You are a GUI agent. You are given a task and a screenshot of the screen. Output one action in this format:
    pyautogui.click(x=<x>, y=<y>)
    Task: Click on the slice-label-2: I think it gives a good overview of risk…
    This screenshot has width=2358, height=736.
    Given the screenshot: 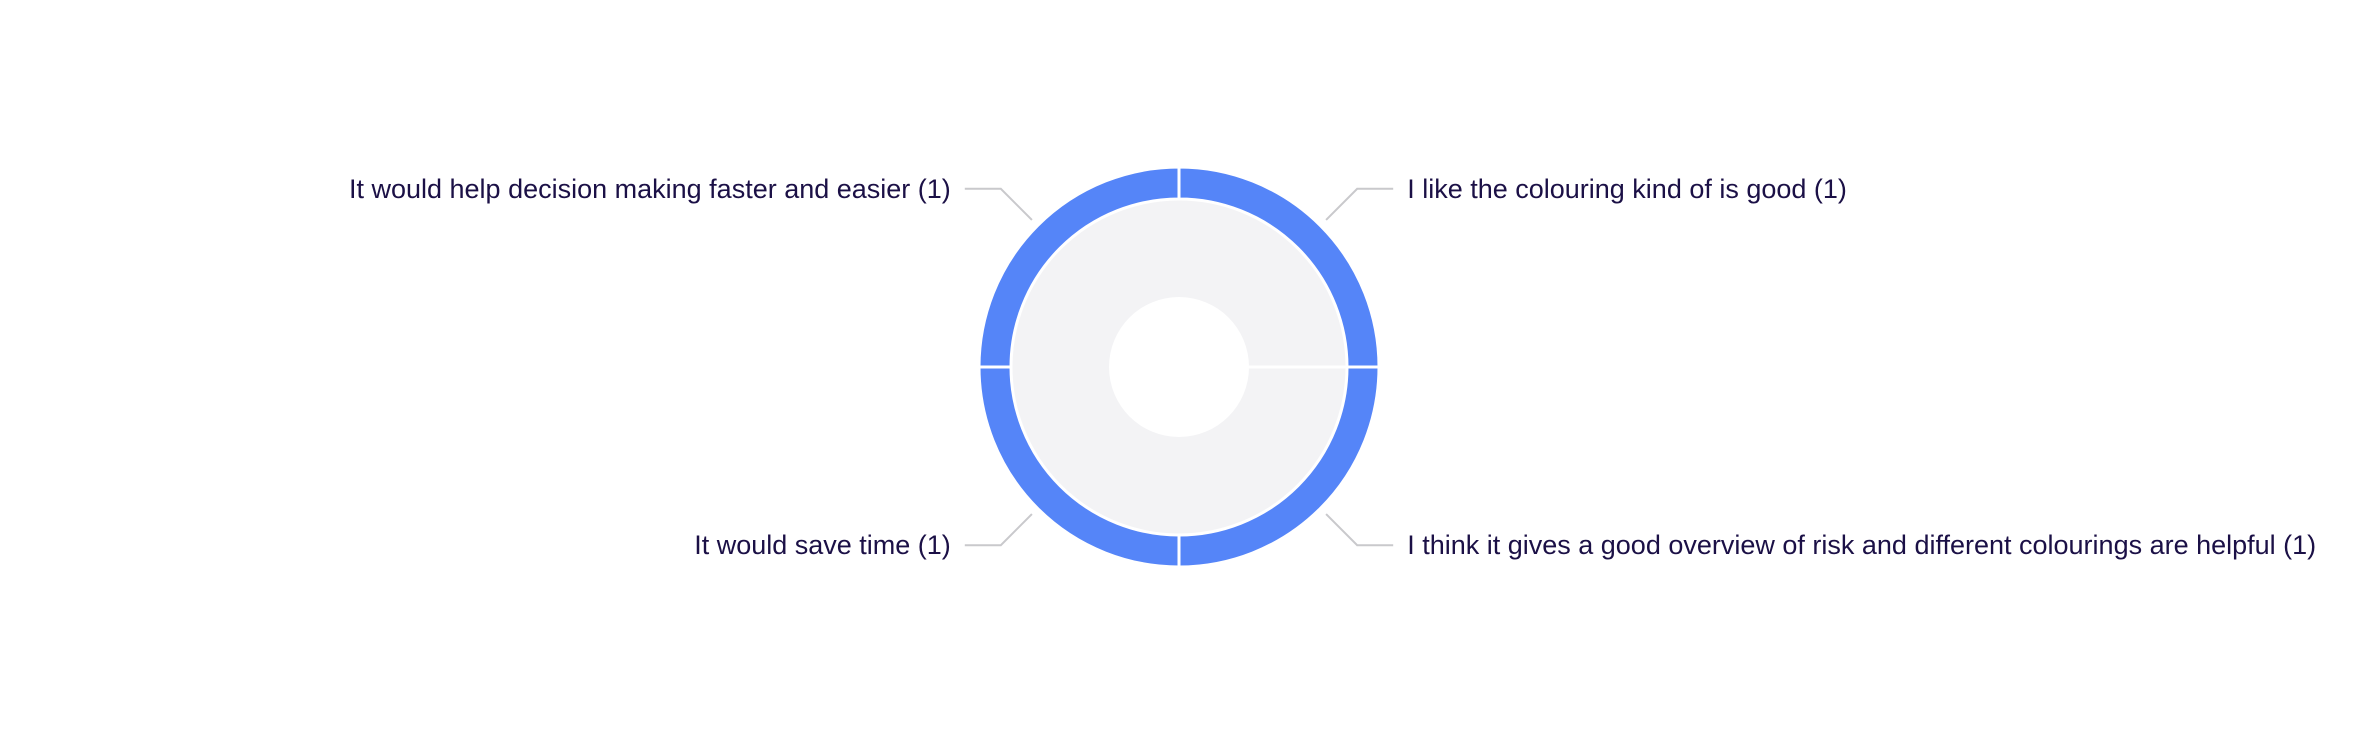 What is the action you would take?
    pyautogui.click(x=1861, y=545)
    